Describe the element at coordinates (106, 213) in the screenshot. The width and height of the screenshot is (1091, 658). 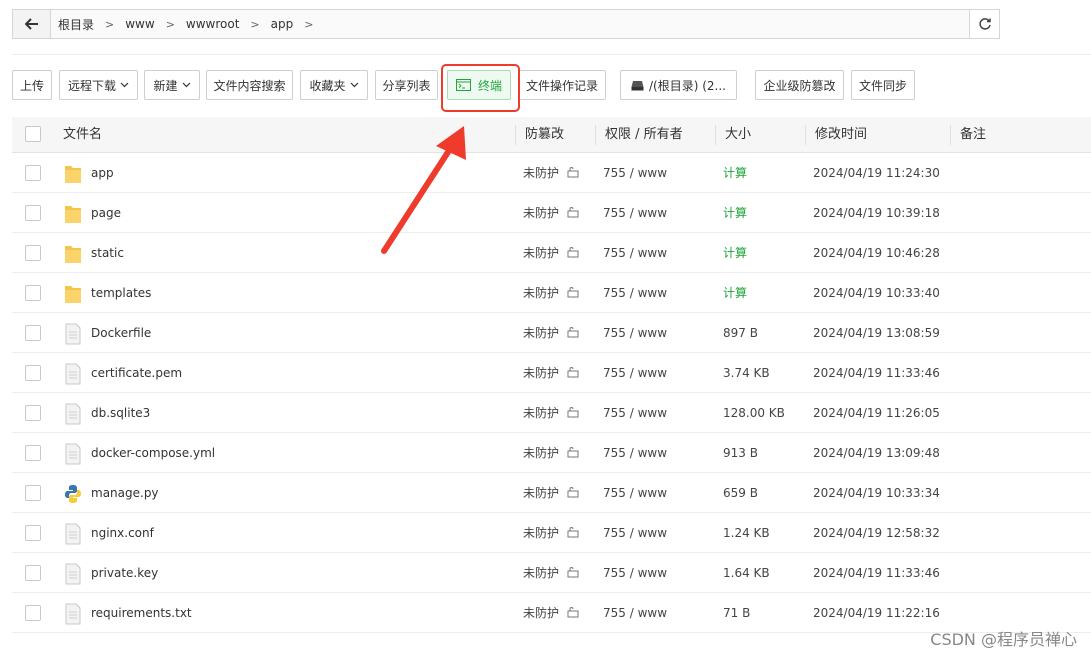
I see `file-name: page` at that location.